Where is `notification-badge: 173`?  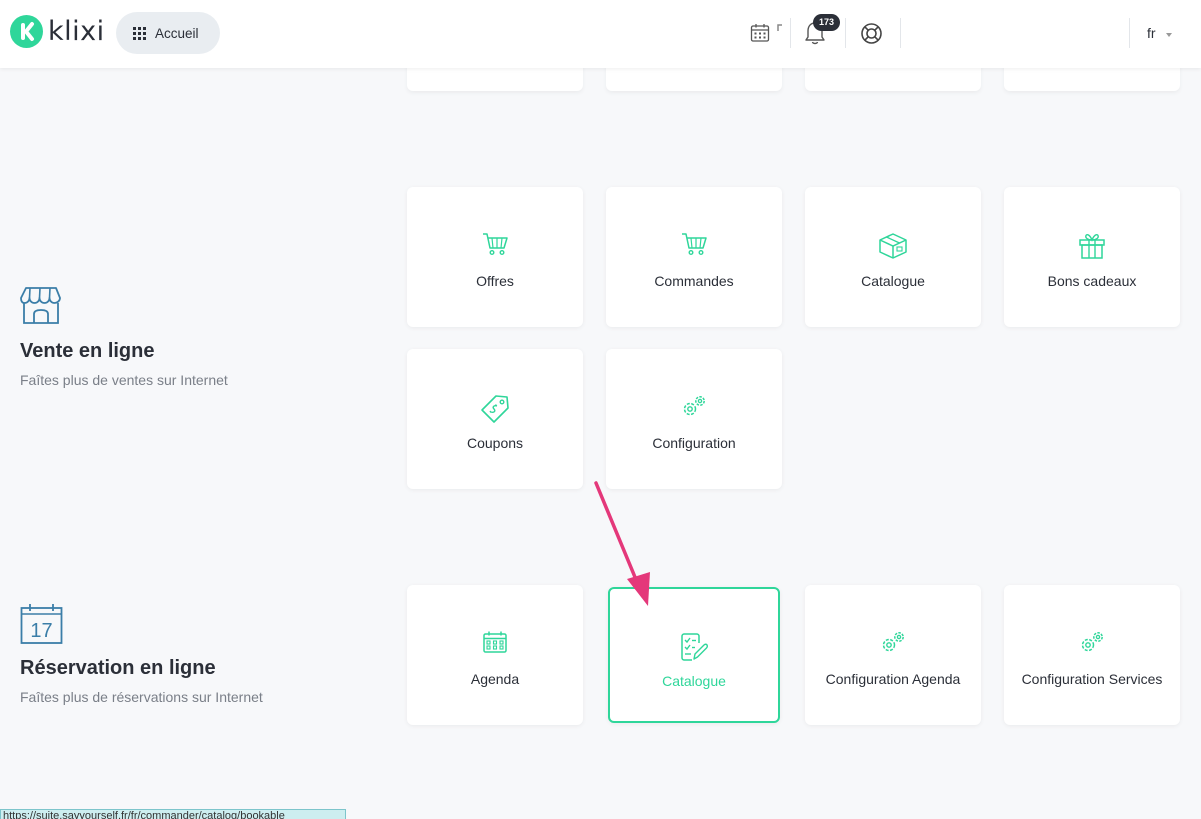
notification-badge: 173 is located at coordinates (826, 22).